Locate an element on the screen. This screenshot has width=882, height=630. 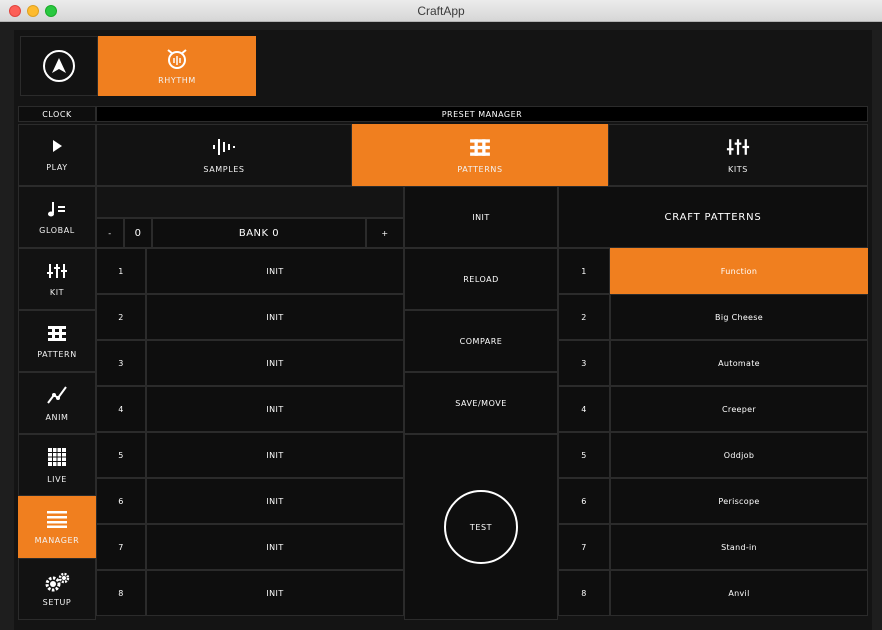
bank-plus-label: + is located at coordinates (385, 233).